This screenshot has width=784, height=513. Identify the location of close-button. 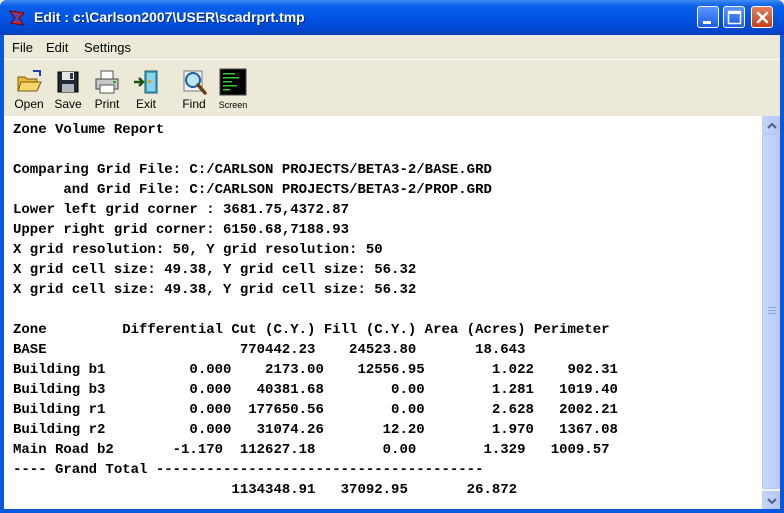
(762, 17).